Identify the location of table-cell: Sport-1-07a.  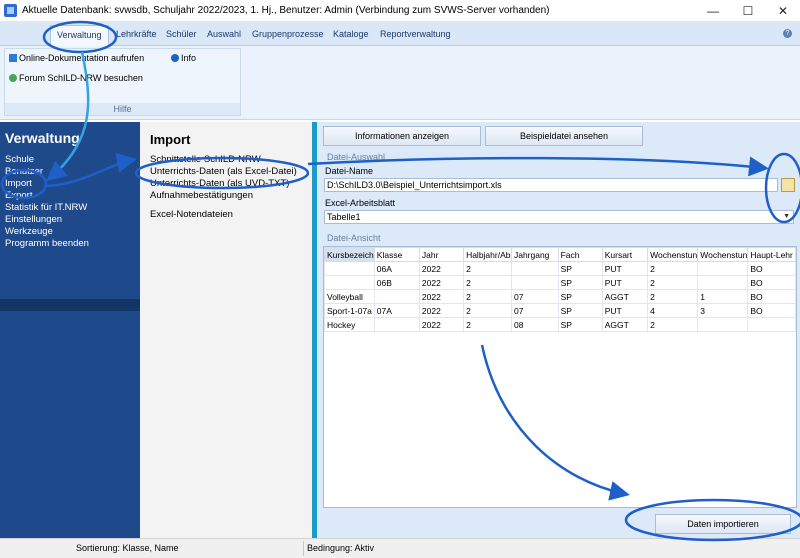
(349, 310).